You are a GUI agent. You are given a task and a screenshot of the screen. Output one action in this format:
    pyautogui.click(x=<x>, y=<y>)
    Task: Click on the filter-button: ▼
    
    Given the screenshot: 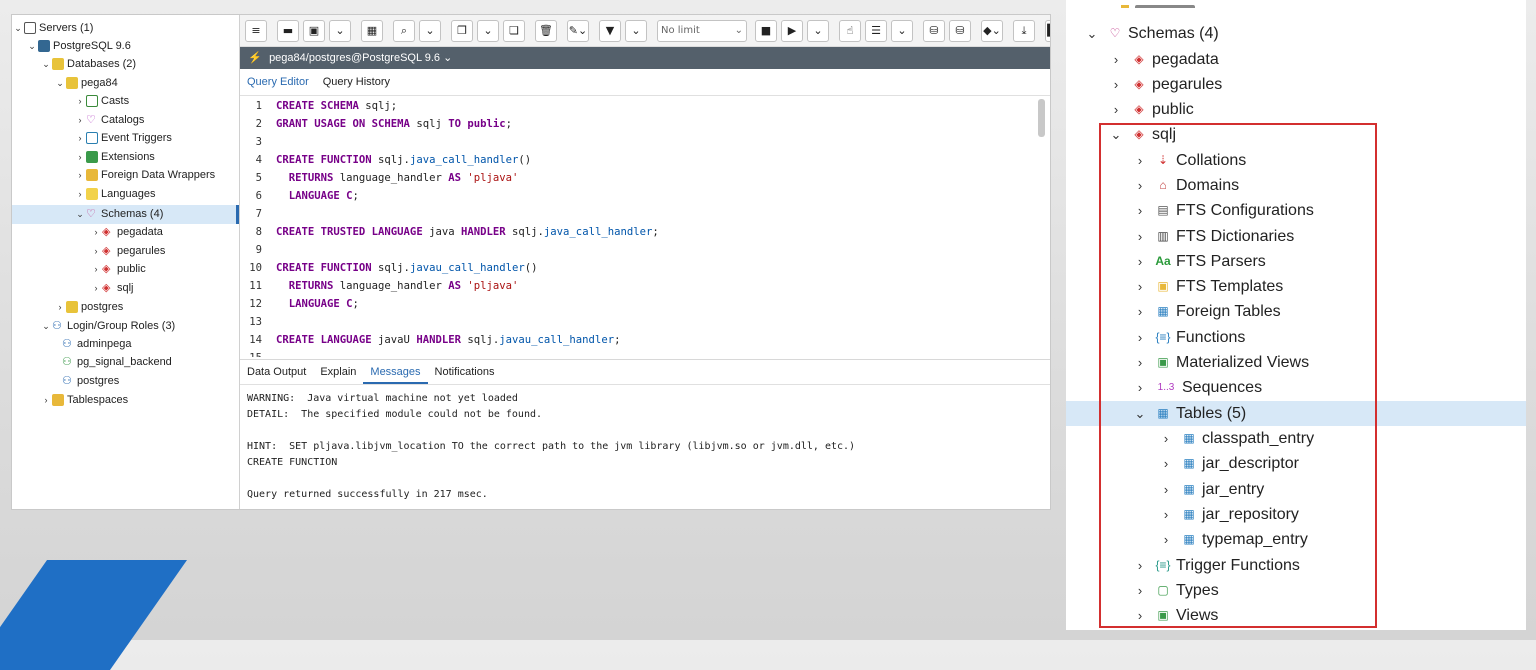 What is the action you would take?
    pyautogui.click(x=610, y=30)
    